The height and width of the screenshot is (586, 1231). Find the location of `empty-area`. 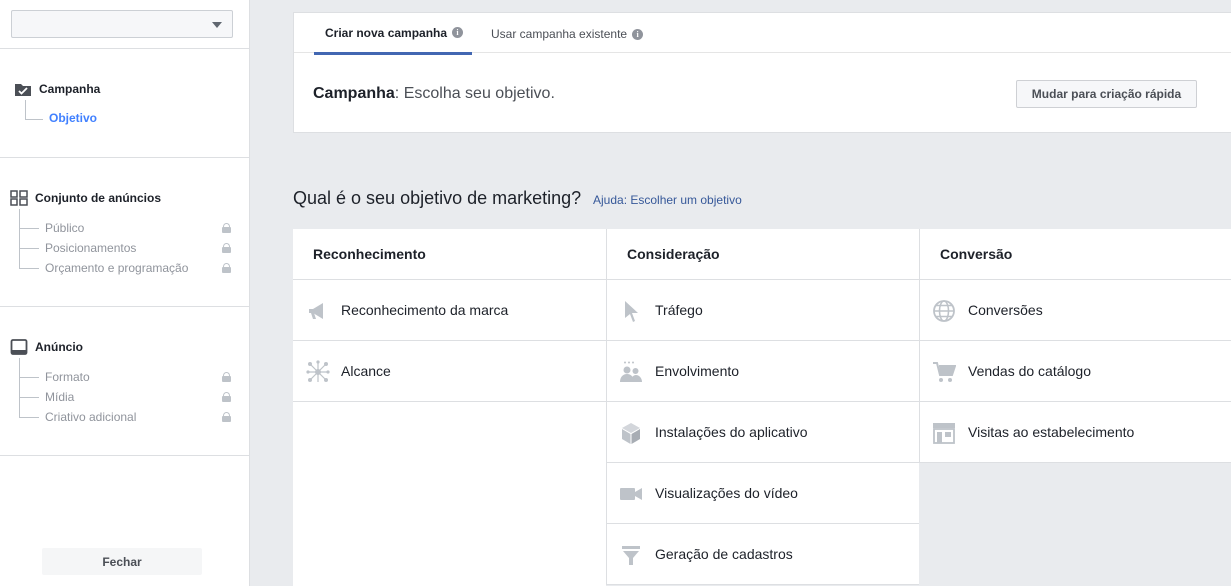

empty-area is located at coordinates (449, 494).